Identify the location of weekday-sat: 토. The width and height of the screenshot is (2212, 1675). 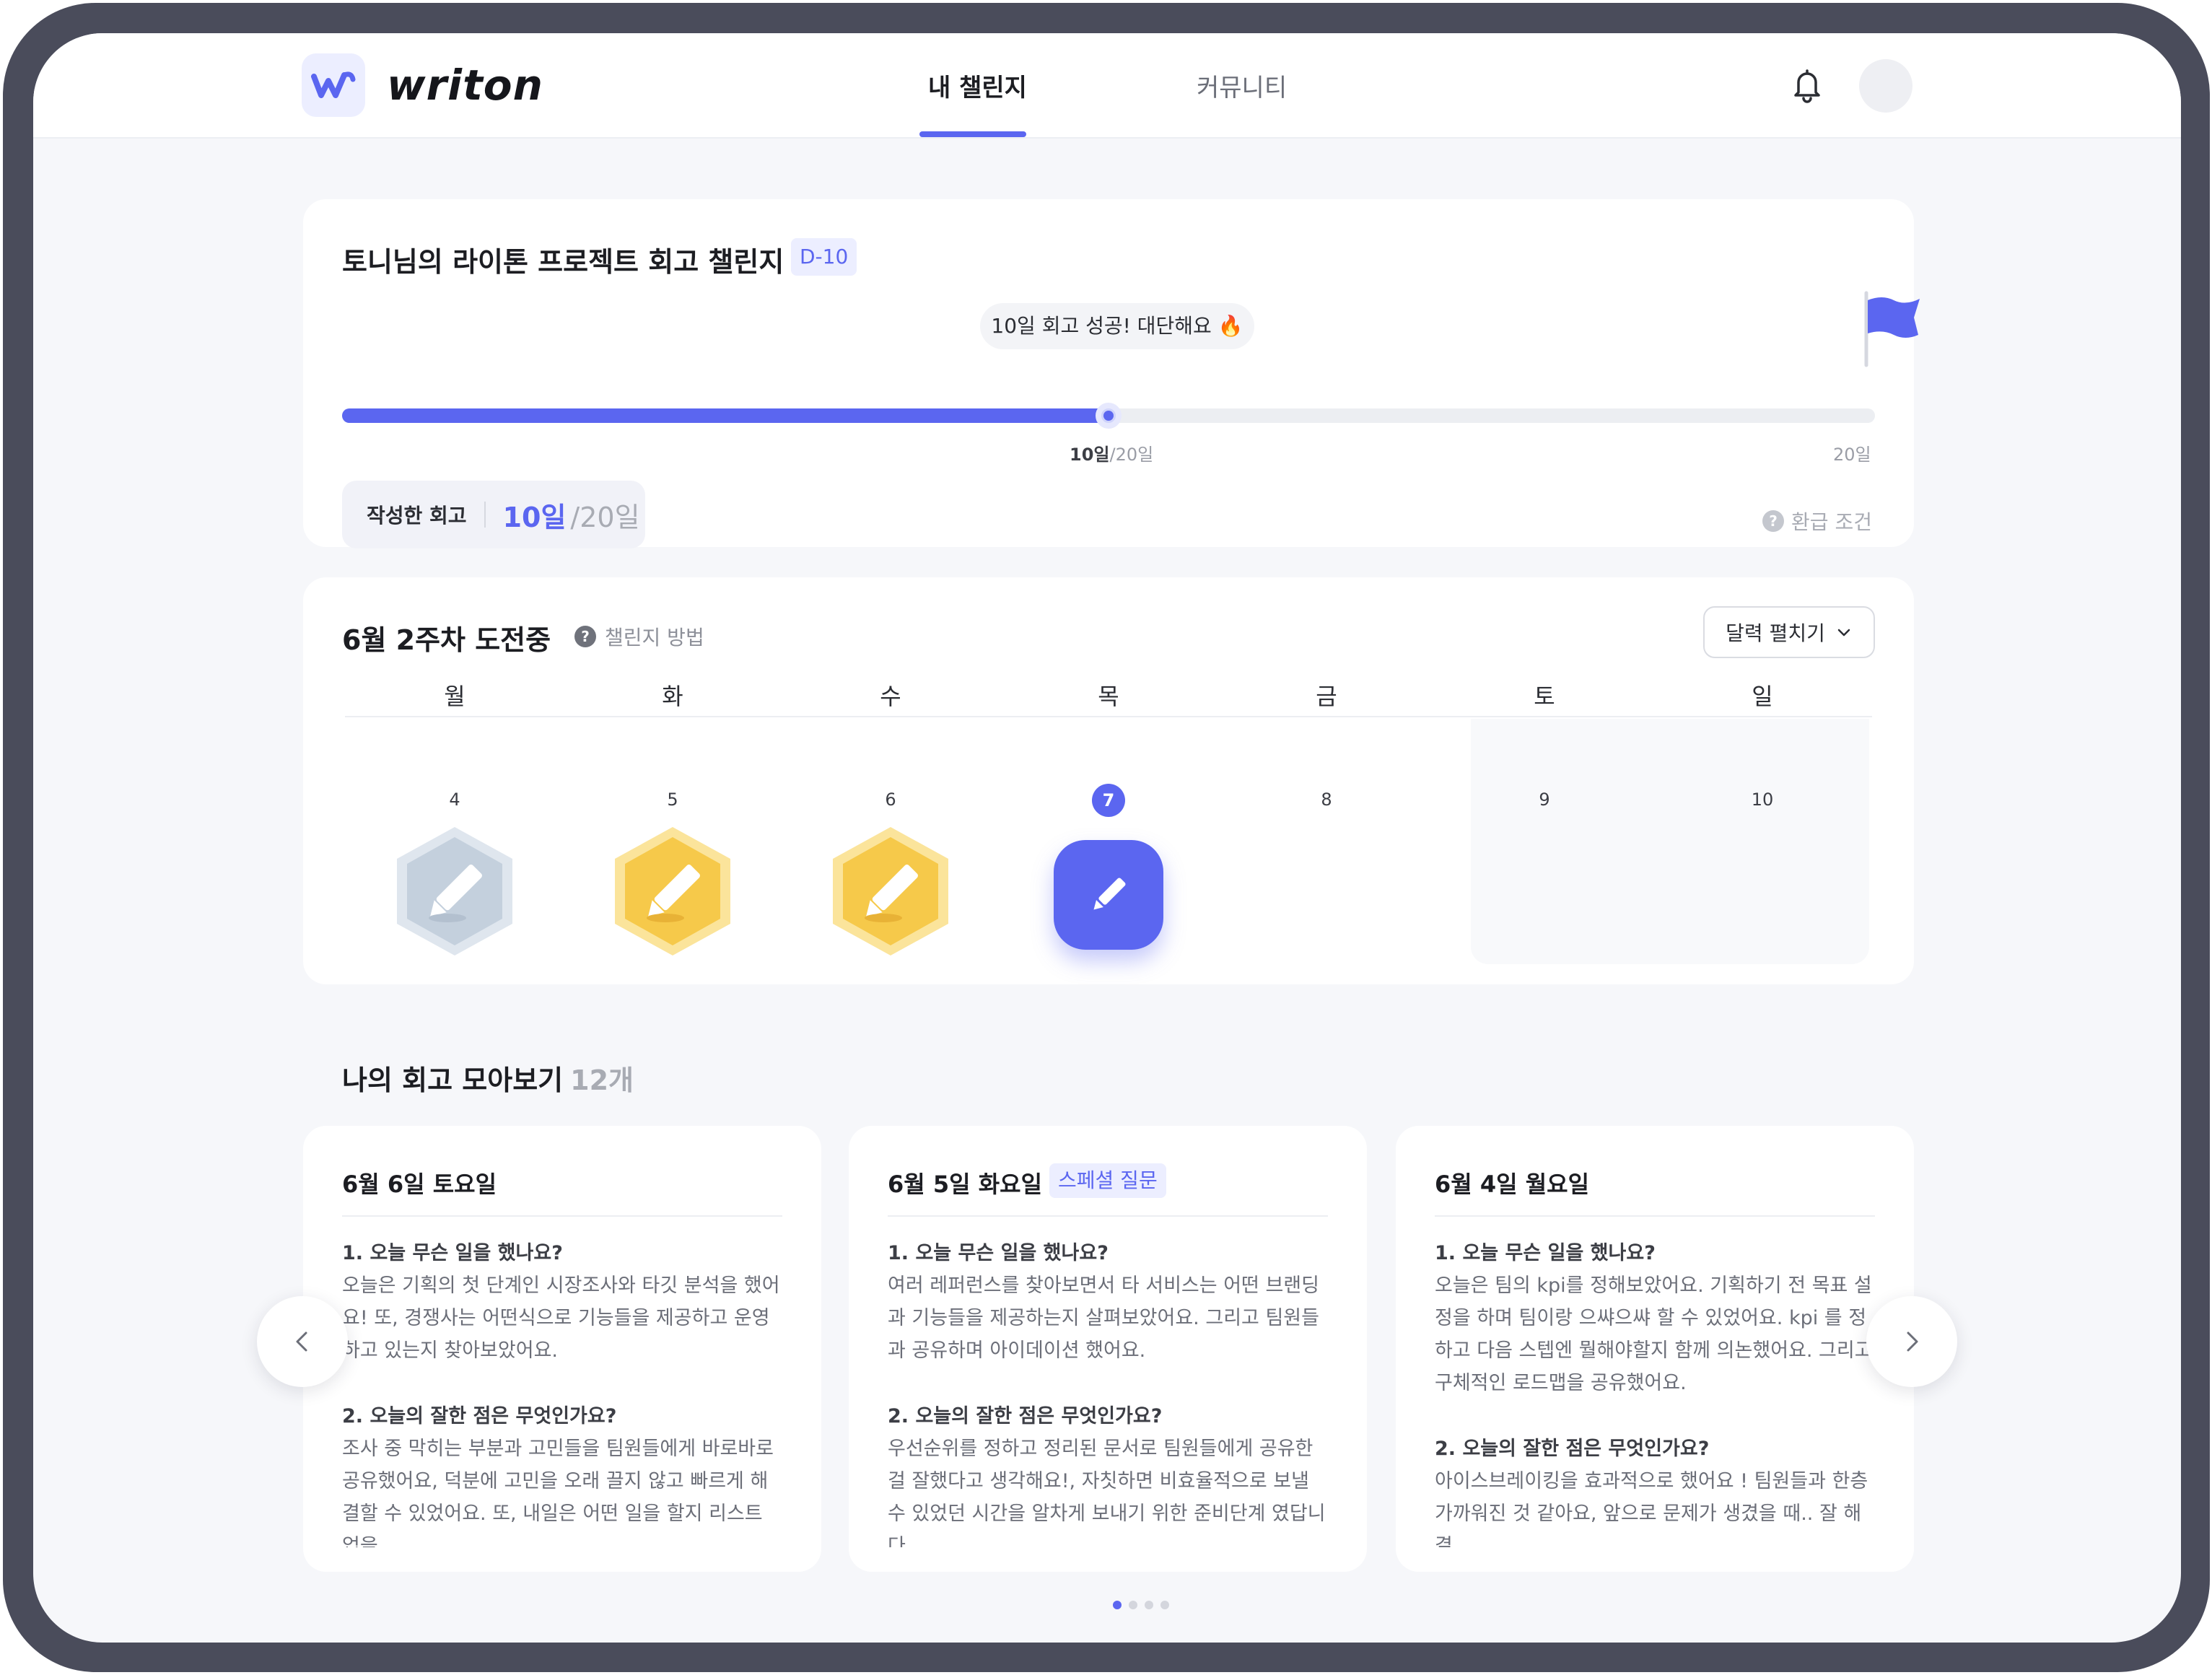
(1544, 696).